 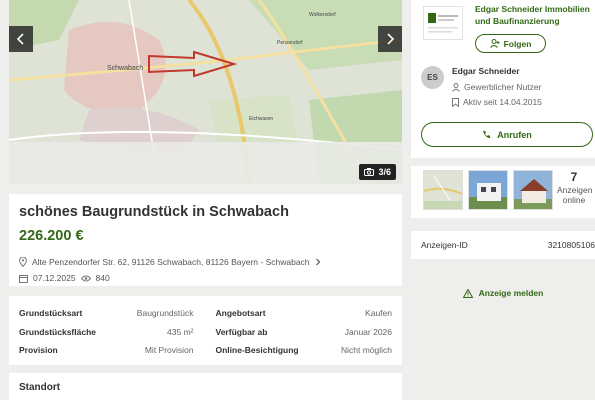 I want to click on detail-value: Januar 2026, so click(x=368, y=331).